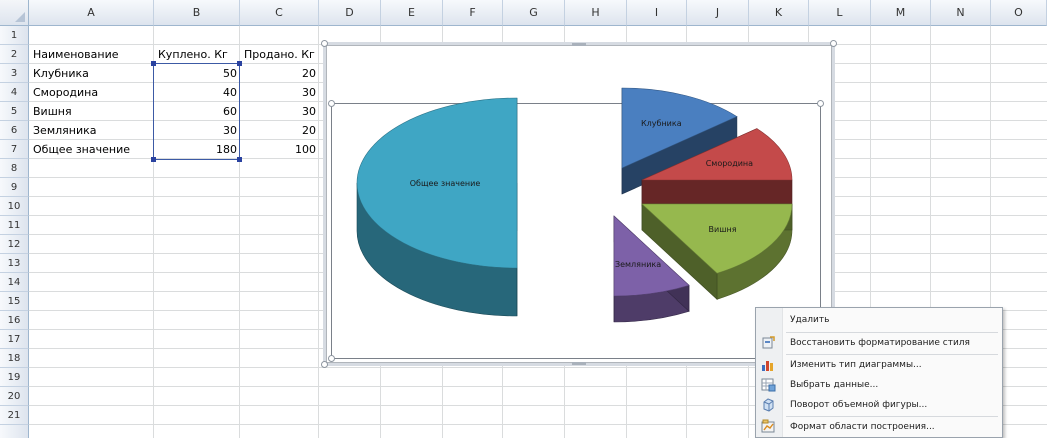 The height and width of the screenshot is (438, 1047). What do you see at coordinates (768, 426) in the screenshot?
I see `format-plot-area-icon` at bounding box center [768, 426].